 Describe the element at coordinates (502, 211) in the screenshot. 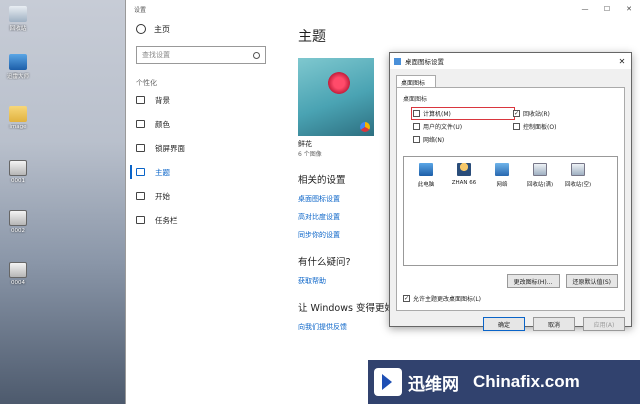

I see `list-item-network: 网络` at that location.